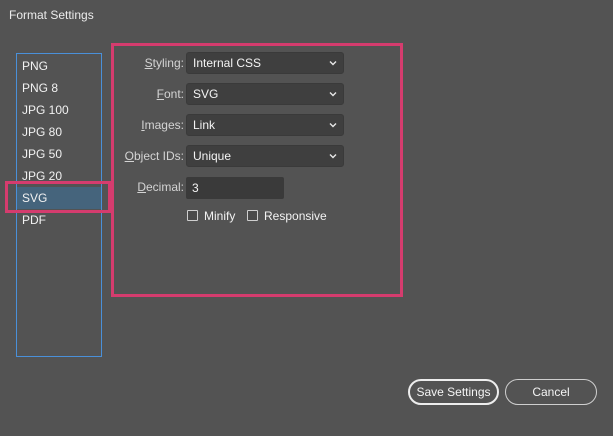 The height and width of the screenshot is (436, 613). I want to click on dialog-title: Format Settings, so click(51, 15).